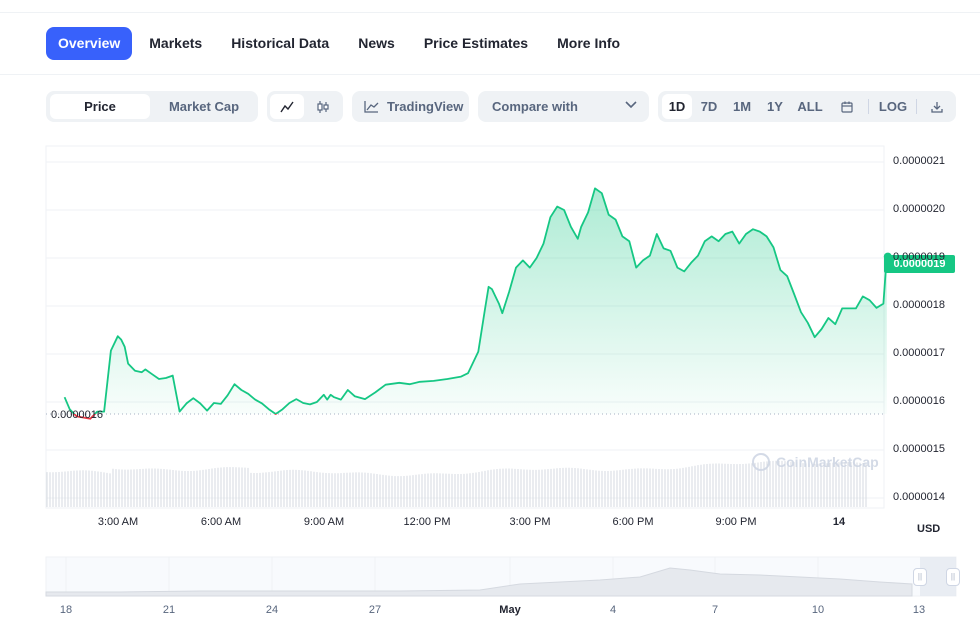 The height and width of the screenshot is (636, 980). I want to click on compare-with-label: Compare with, so click(535, 106).